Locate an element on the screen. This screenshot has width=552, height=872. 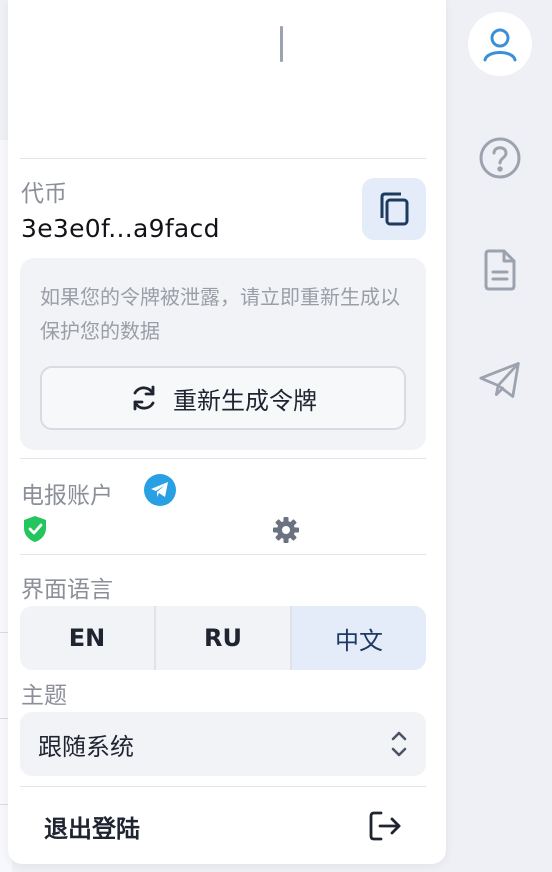
telegram-logo-icon is located at coordinates (160, 490).